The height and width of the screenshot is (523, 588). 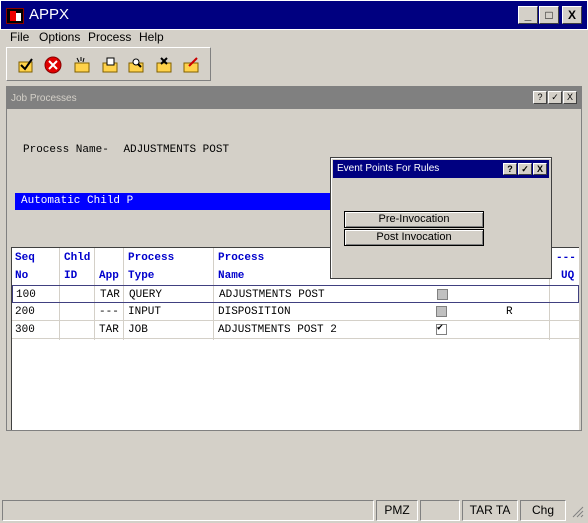 I want to click on cell-seq: 300, so click(x=25, y=330).